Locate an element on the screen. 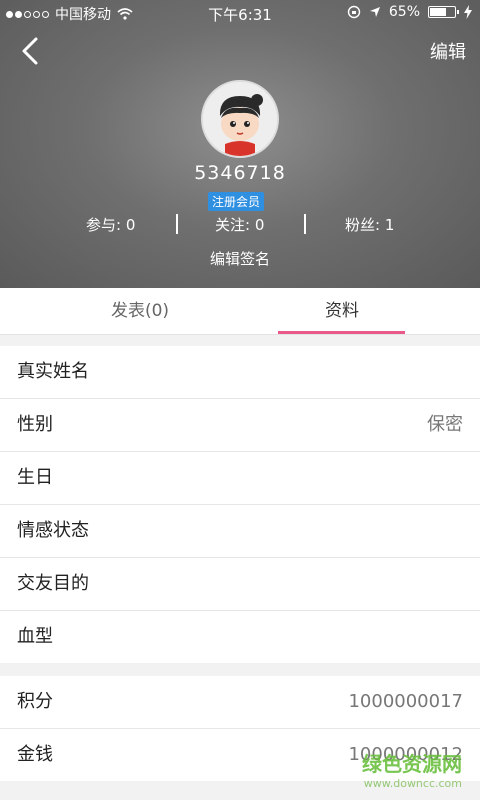 The width and height of the screenshot is (480, 800). battery-icon is located at coordinates (443, 12).